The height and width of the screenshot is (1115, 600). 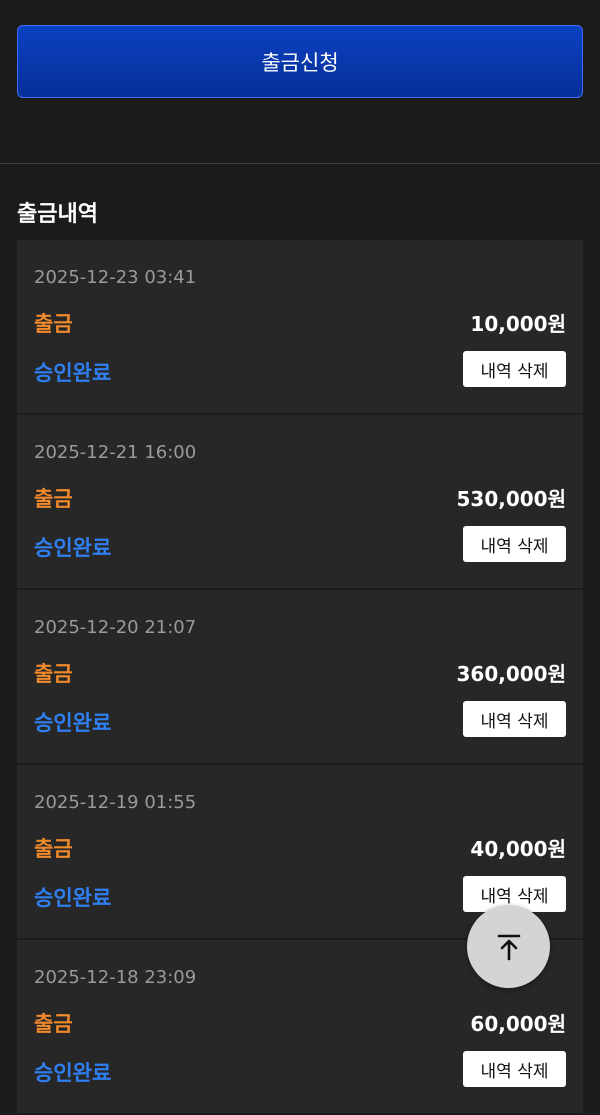 I want to click on item-amount: 40,000원, so click(x=518, y=849).